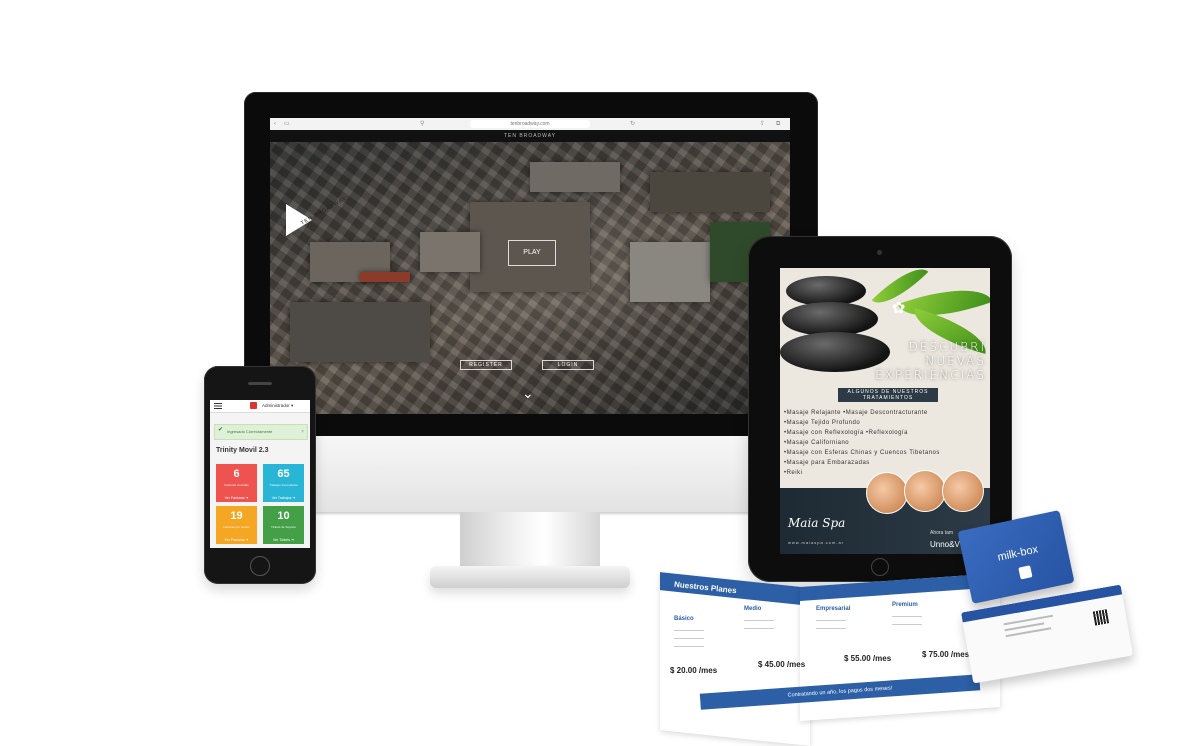 This screenshot has height=746, width=1200. Describe the element at coordinates (822, 423) in the screenshot. I see `list-item: •Masaje Tejido Profundo` at that location.